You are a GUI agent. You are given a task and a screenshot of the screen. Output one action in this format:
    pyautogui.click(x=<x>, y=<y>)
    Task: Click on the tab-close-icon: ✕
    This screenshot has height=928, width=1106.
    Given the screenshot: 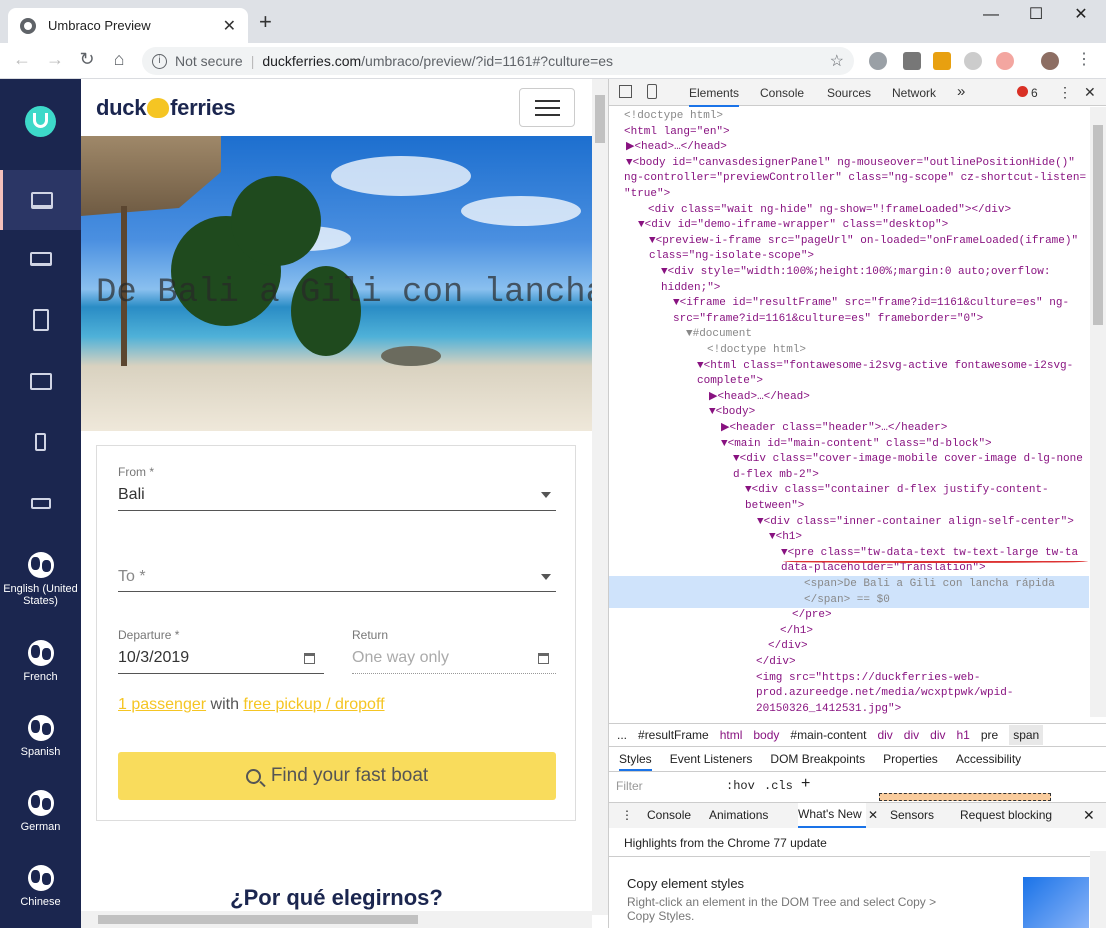 What is the action you would take?
    pyautogui.click(x=229, y=26)
    